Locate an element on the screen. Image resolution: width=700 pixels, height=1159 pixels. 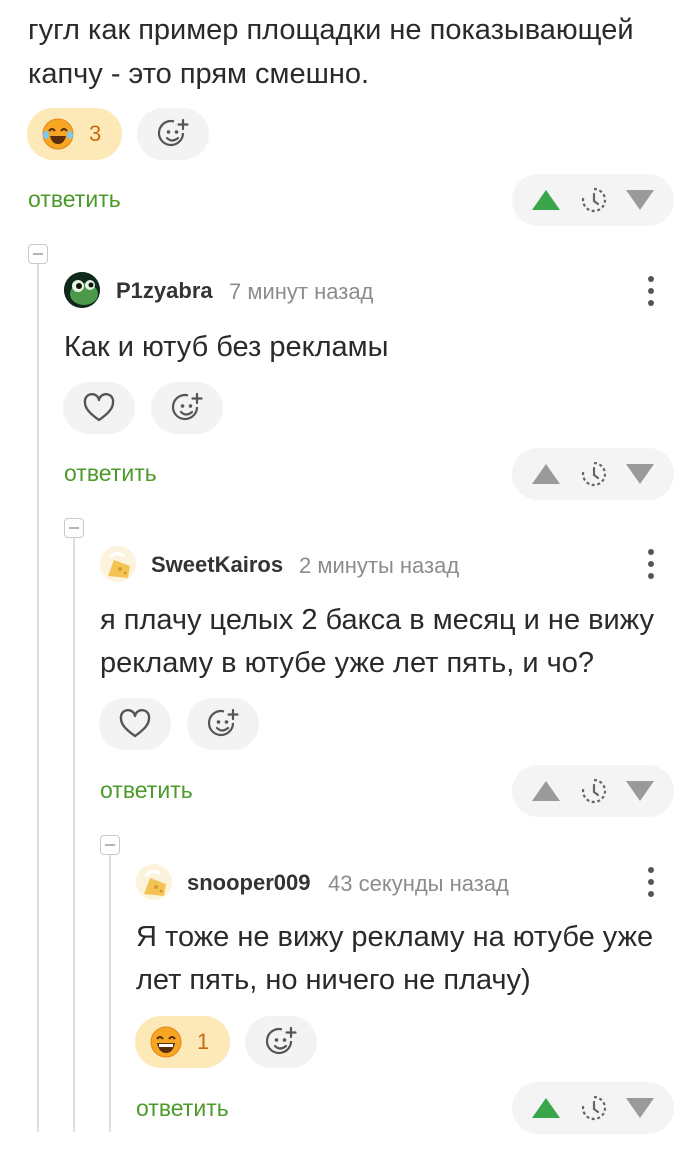
comment-text-line: капчу - это прям смешно. is located at coordinates (199, 74).